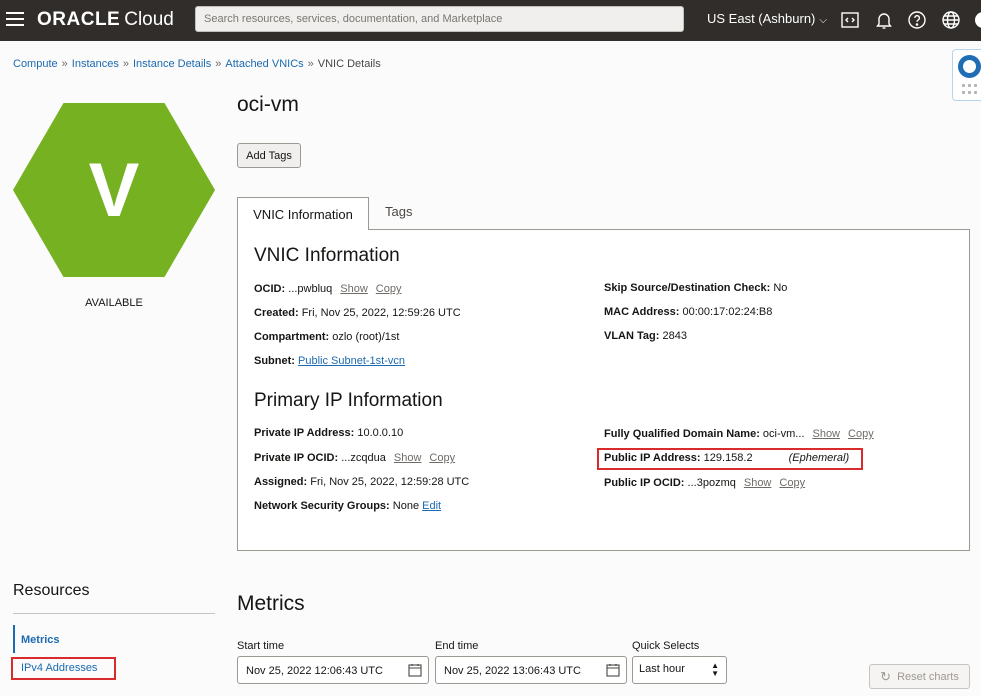  What do you see at coordinates (826, 434) in the screenshot?
I see `fqdn-show-link: Show` at bounding box center [826, 434].